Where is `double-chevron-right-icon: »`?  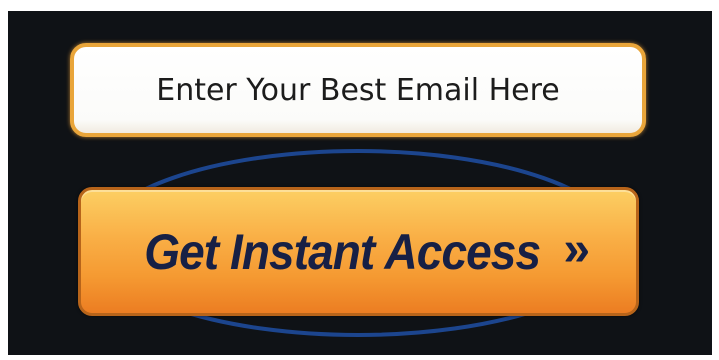 double-chevron-right-icon: » is located at coordinates (577, 249).